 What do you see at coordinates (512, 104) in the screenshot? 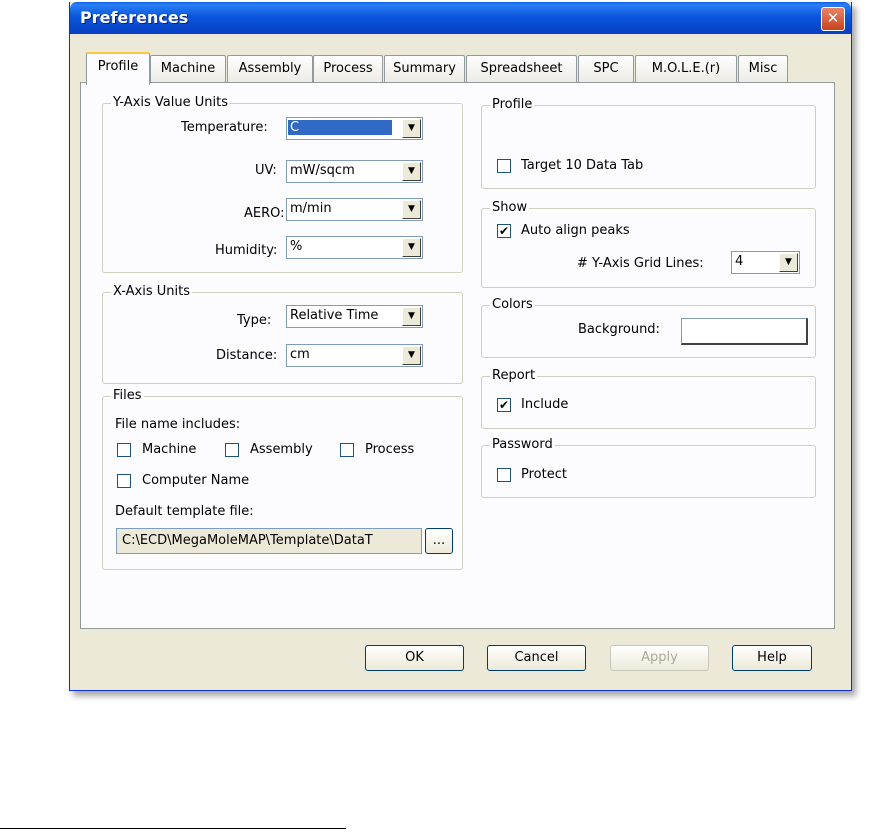
I see `profile-legend: Profile` at bounding box center [512, 104].